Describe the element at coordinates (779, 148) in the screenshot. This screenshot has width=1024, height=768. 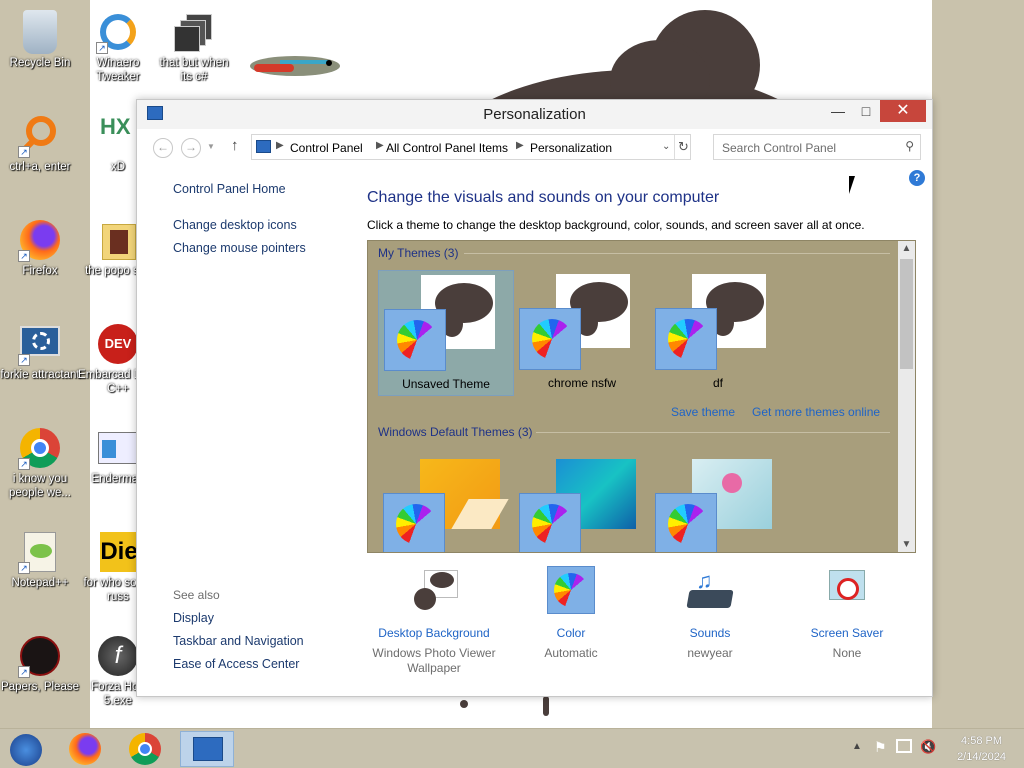
I see `search-input: Search Control Panel` at that location.